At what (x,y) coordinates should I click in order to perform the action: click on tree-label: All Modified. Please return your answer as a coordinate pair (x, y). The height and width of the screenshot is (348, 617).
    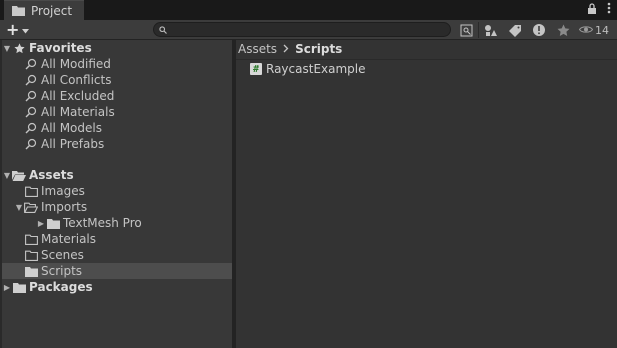
    Looking at the image, I should click on (76, 64).